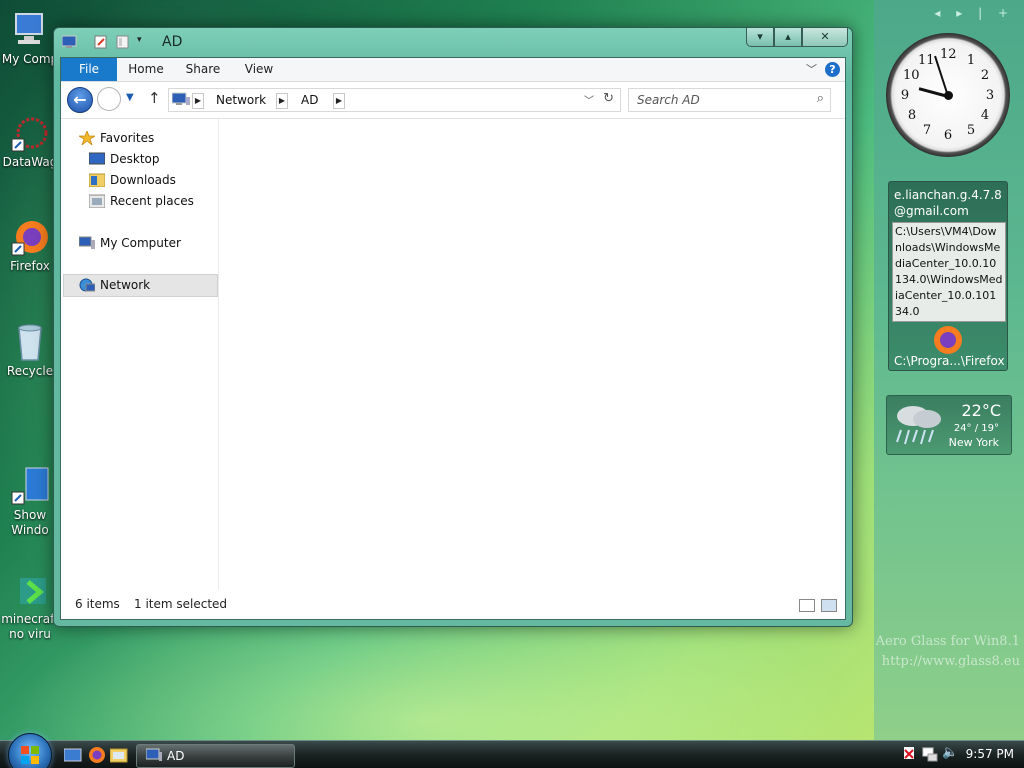  I want to click on tab-share: Share, so click(203, 69).